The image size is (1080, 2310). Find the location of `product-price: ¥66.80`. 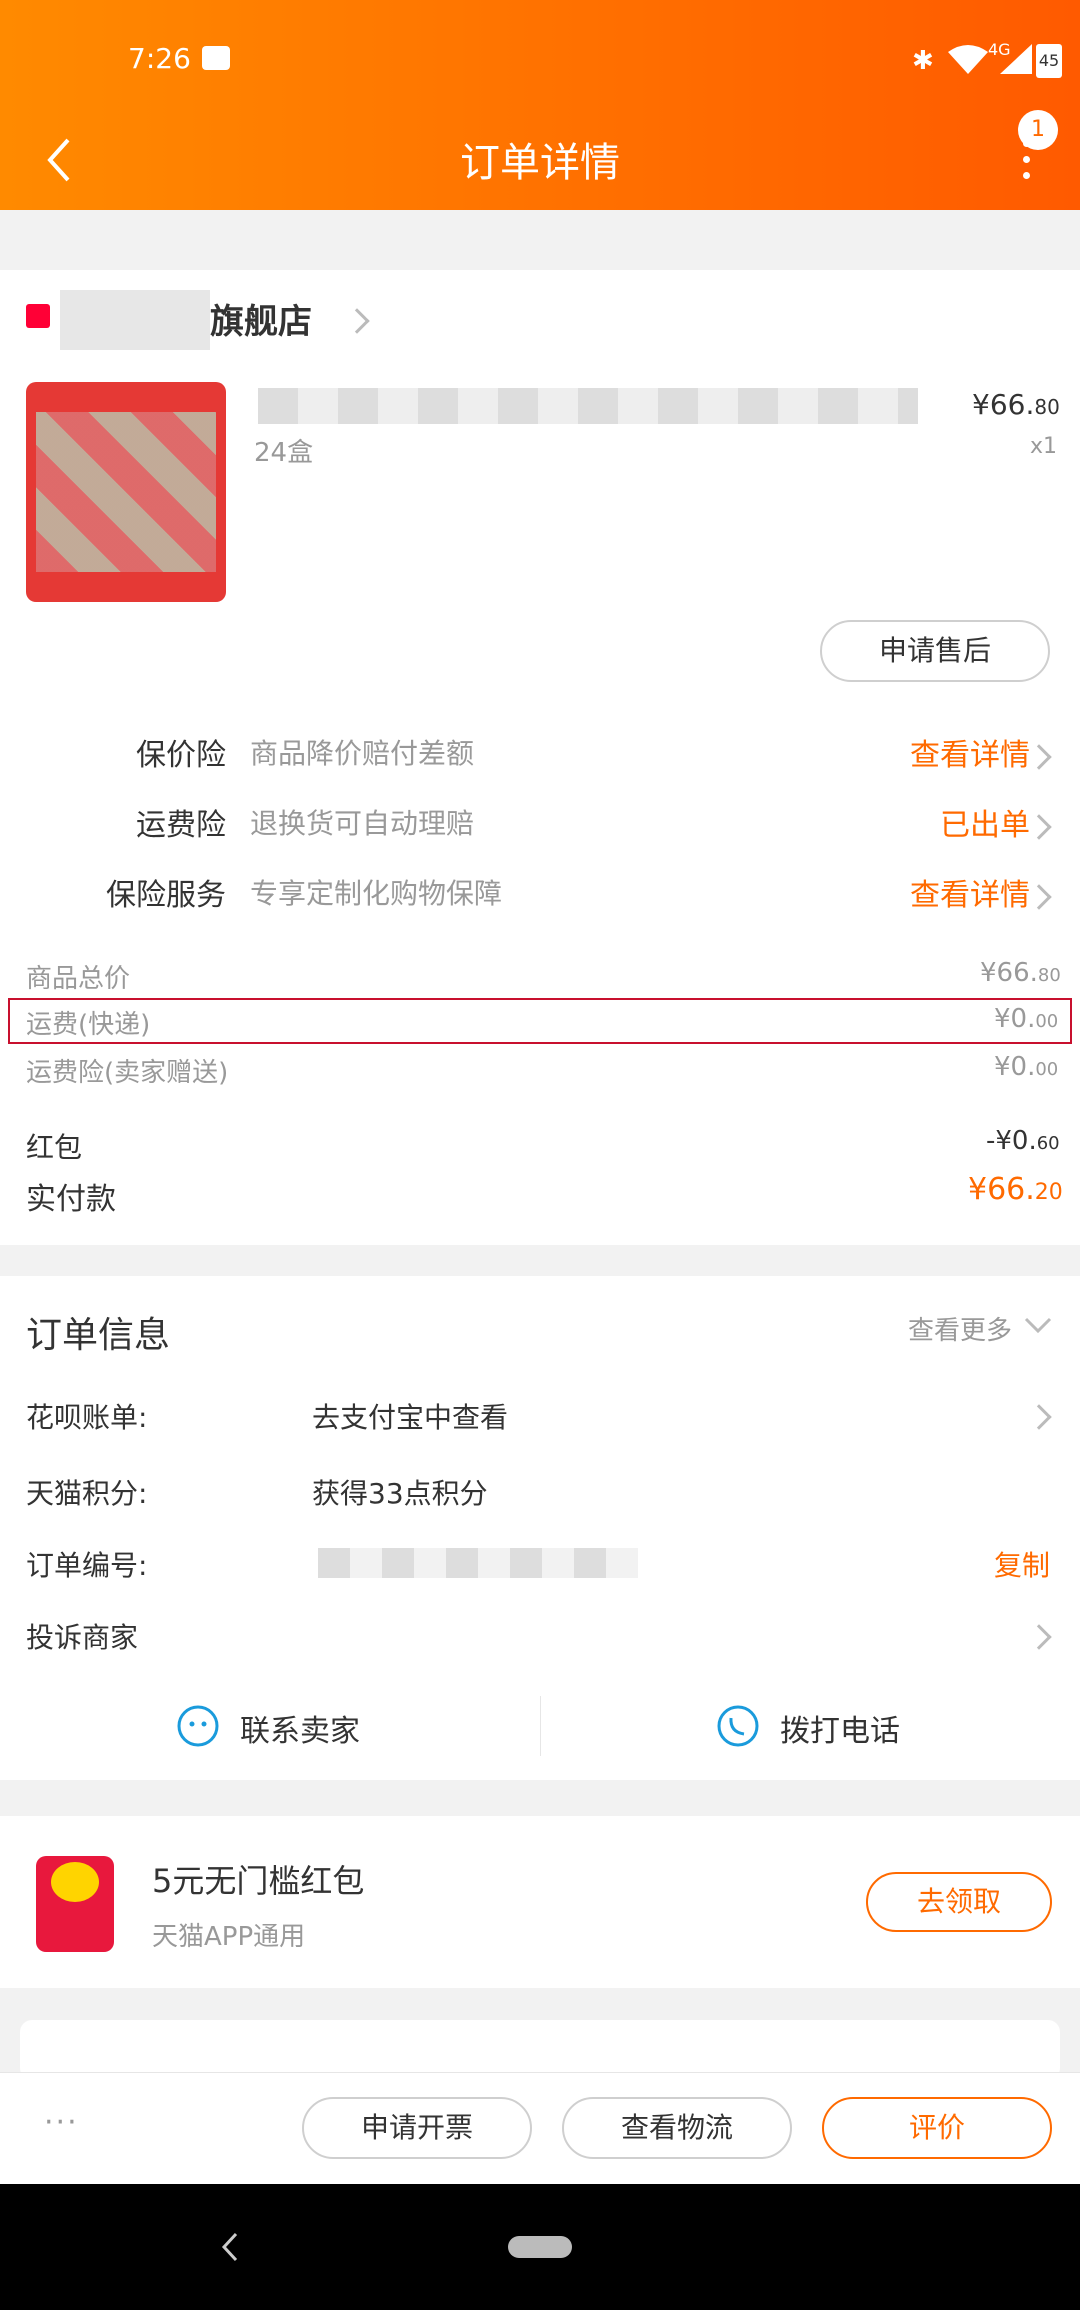

product-price: ¥66.80 is located at coordinates (1016, 404).